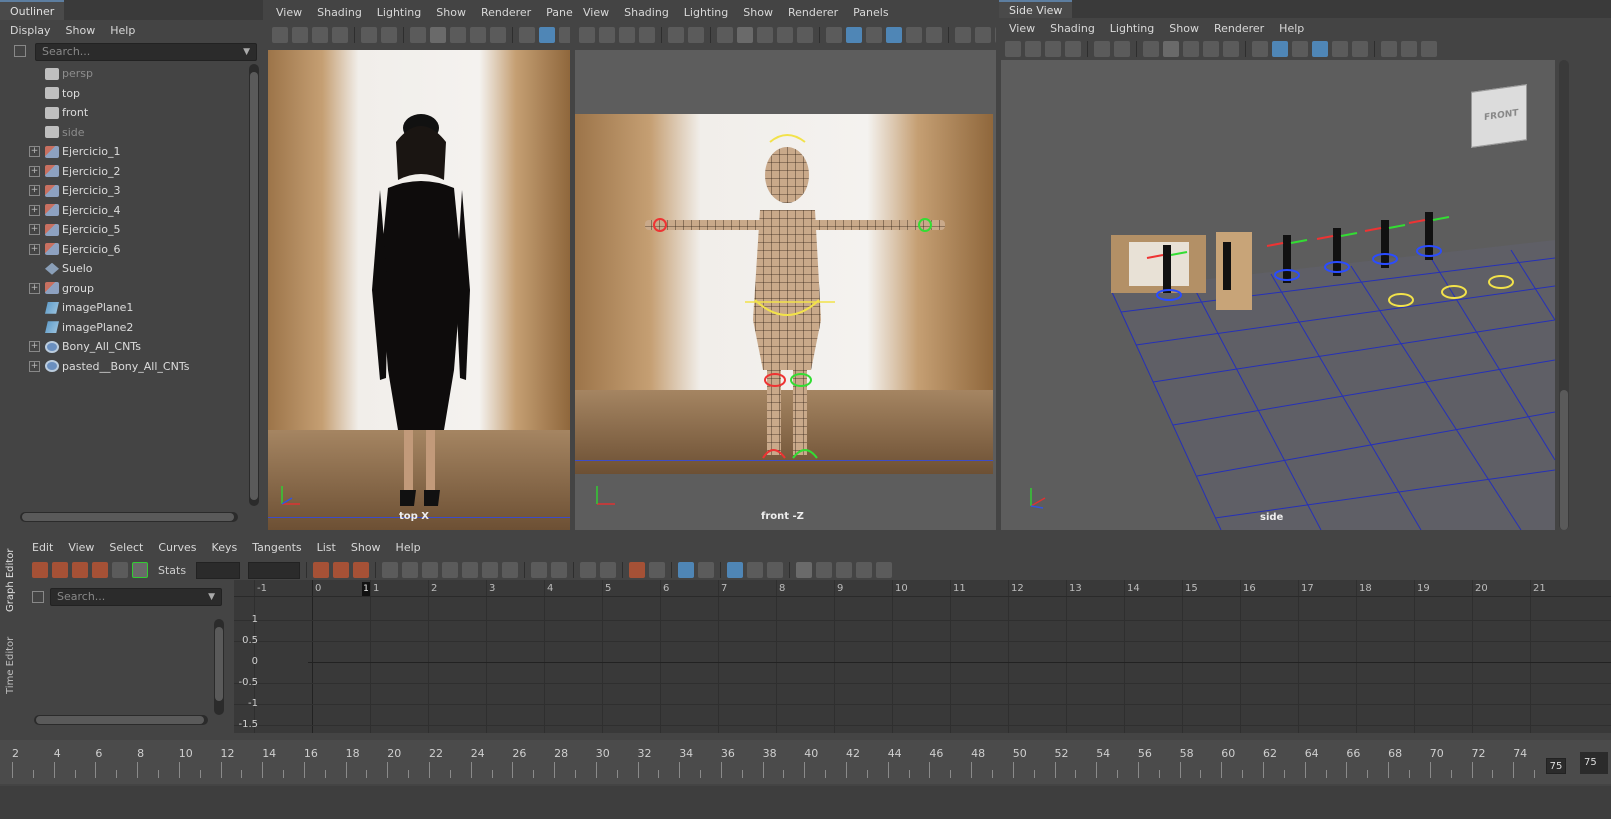 The height and width of the screenshot is (819, 1611). I want to click on region-icon, so click(100, 570).